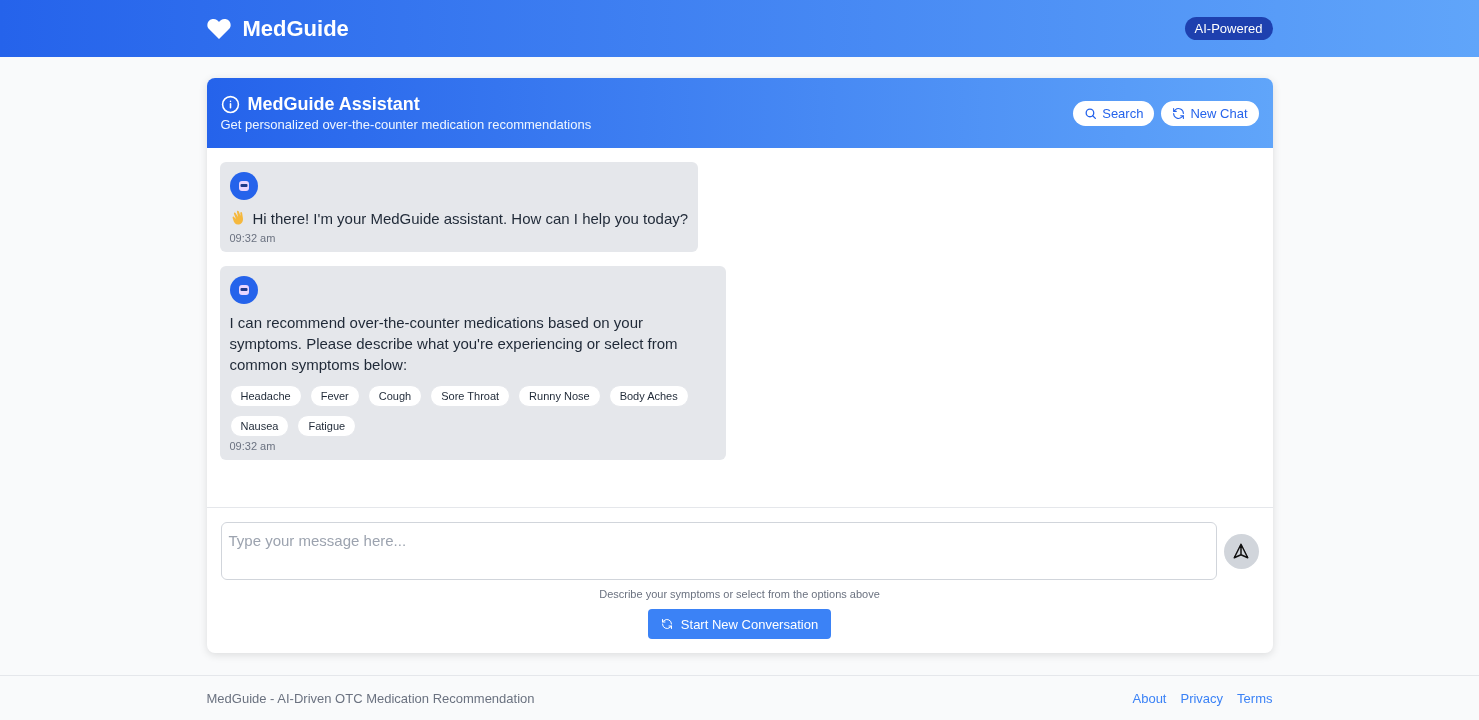  What do you see at coordinates (1149, 698) in the screenshot?
I see `footer-link: About` at bounding box center [1149, 698].